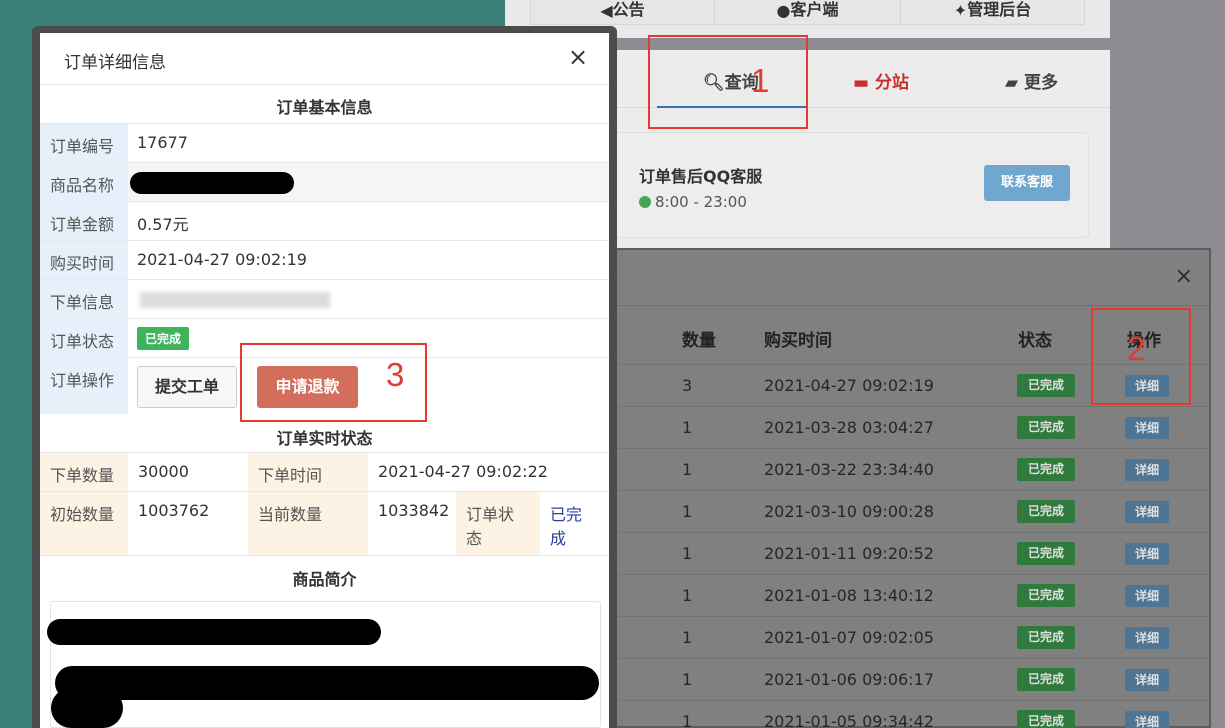  I want to click on intro-content, so click(324, 664).